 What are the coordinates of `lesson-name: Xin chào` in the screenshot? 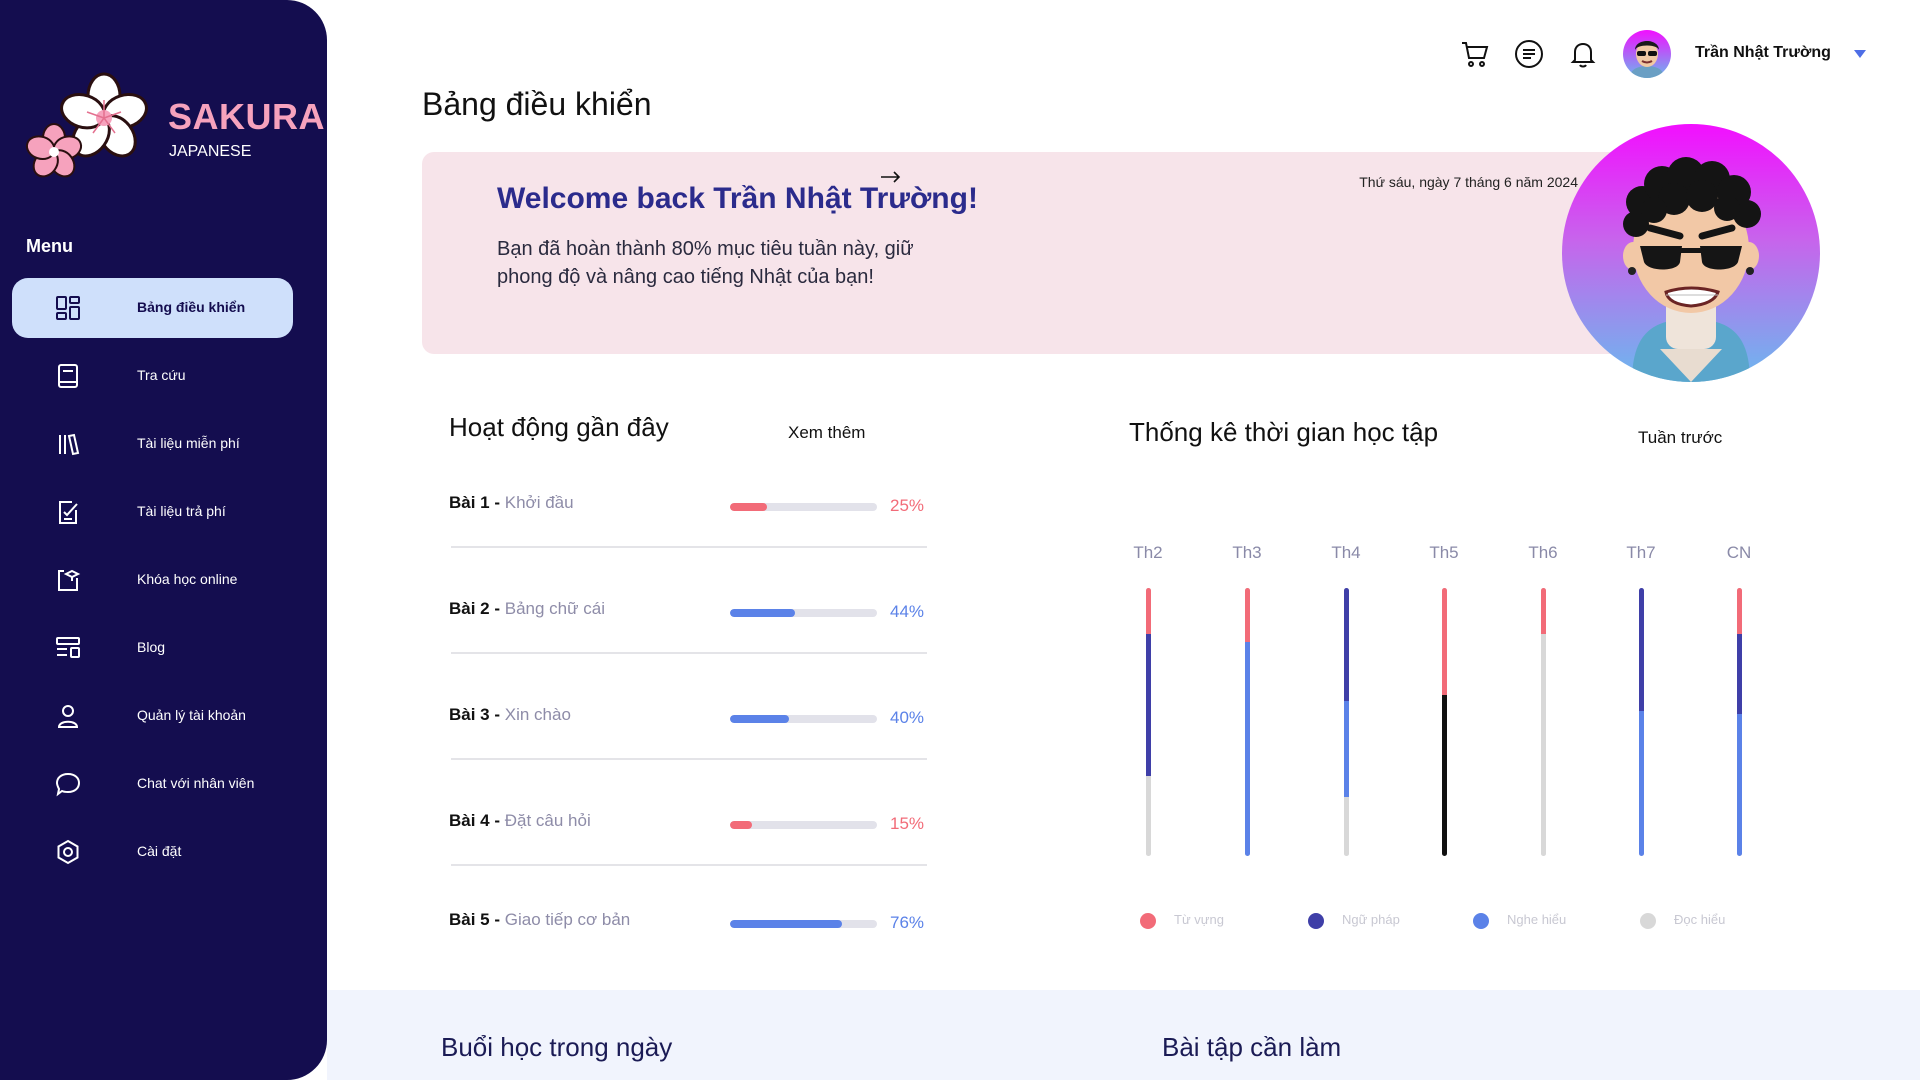 It's located at (537, 714).